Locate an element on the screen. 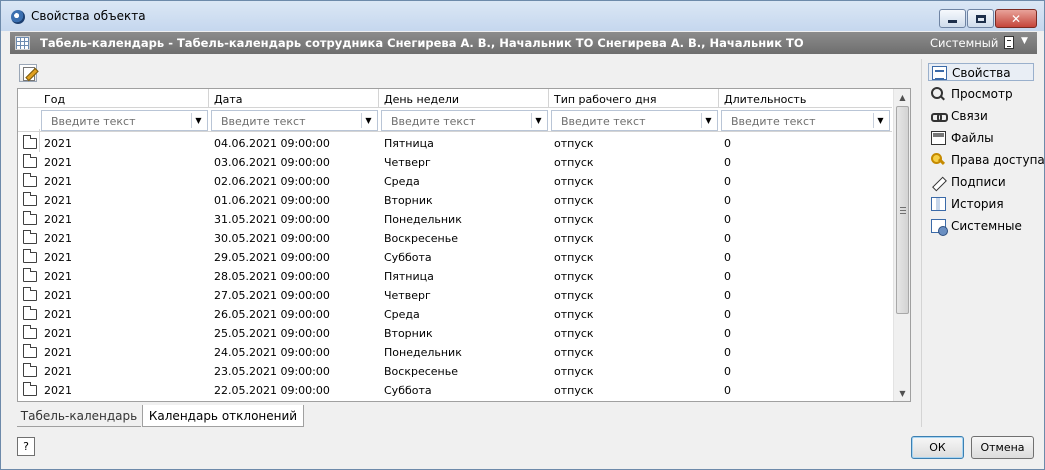 Image resolution: width=1045 pixels, height=470 pixels. scroll-down-icon: ▼ is located at coordinates (902, 393).